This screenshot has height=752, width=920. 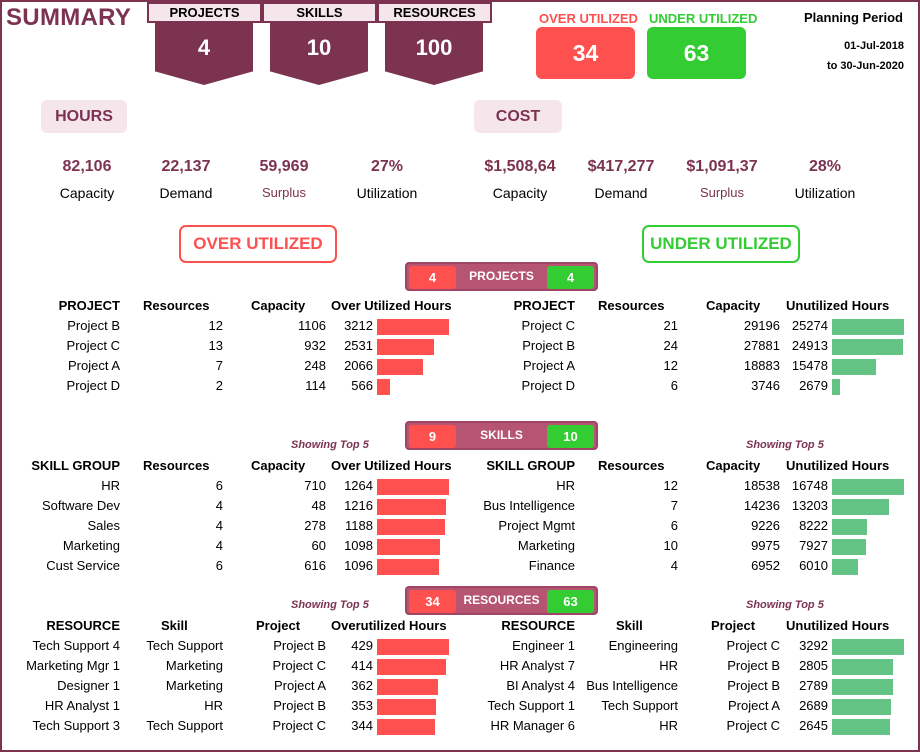 What do you see at coordinates (548, 325) in the screenshot?
I see `project-under-row-name: Project C` at bounding box center [548, 325].